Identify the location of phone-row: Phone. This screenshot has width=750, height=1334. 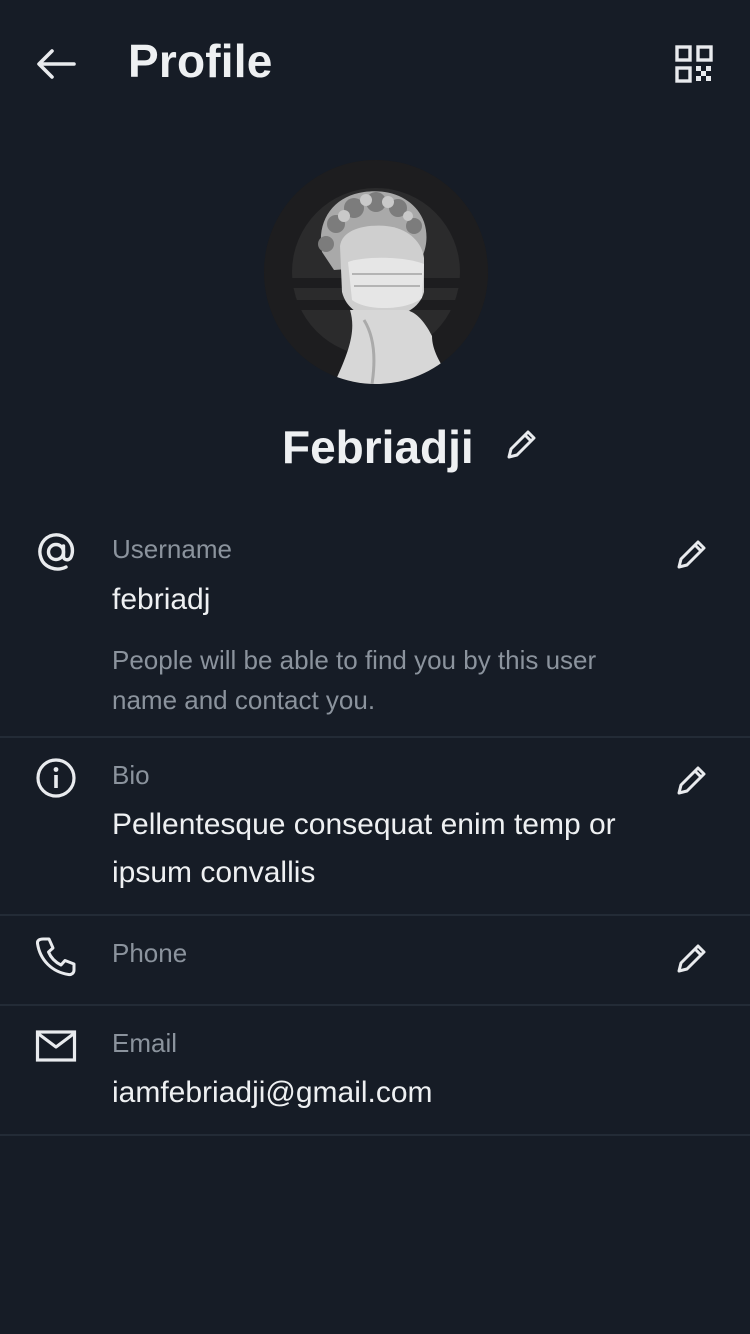
(375, 961).